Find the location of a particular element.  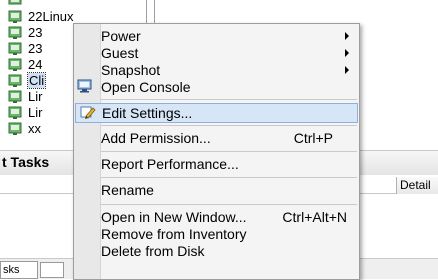

menu-item-power: Power is located at coordinates (229, 36).